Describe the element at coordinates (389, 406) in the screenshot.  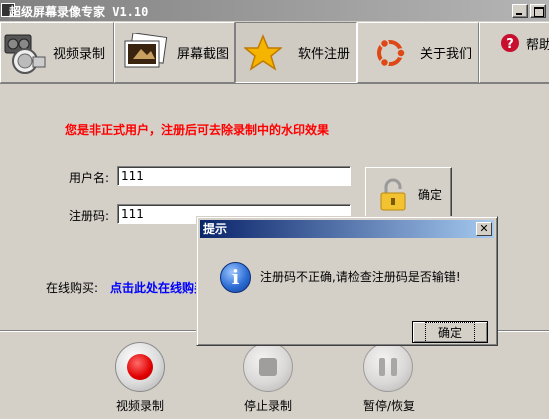
I see `pause-label: 暂停/恢复` at that location.